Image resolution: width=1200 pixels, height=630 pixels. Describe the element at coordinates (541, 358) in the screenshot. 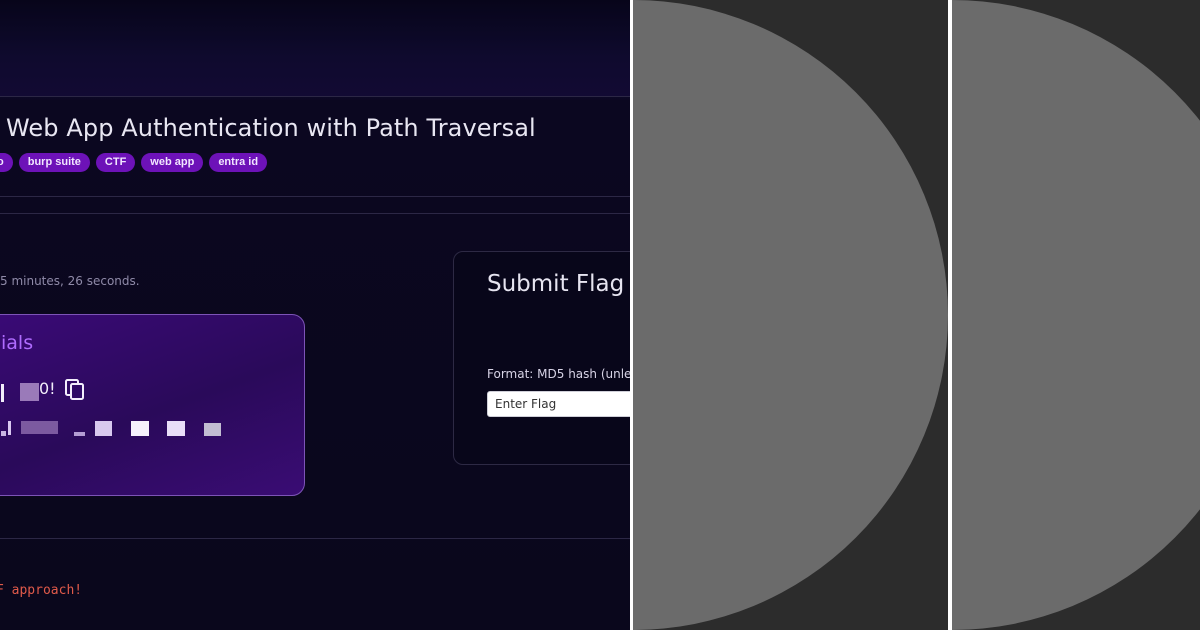

I see `submit-flag-card: Submit Flag Format: MD5 hash (unles` at that location.